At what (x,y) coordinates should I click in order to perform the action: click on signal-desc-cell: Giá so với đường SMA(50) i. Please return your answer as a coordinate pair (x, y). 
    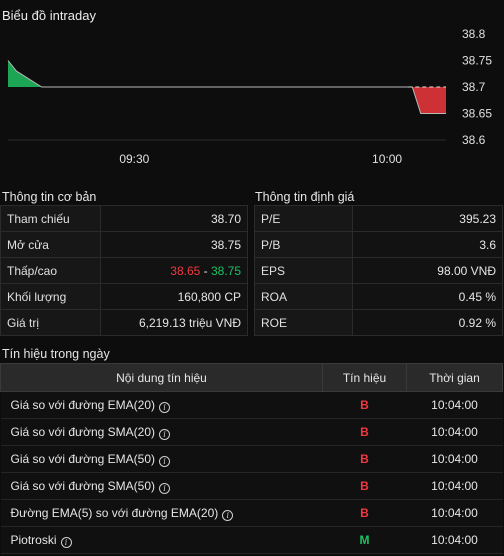
    Looking at the image, I should click on (161, 486).